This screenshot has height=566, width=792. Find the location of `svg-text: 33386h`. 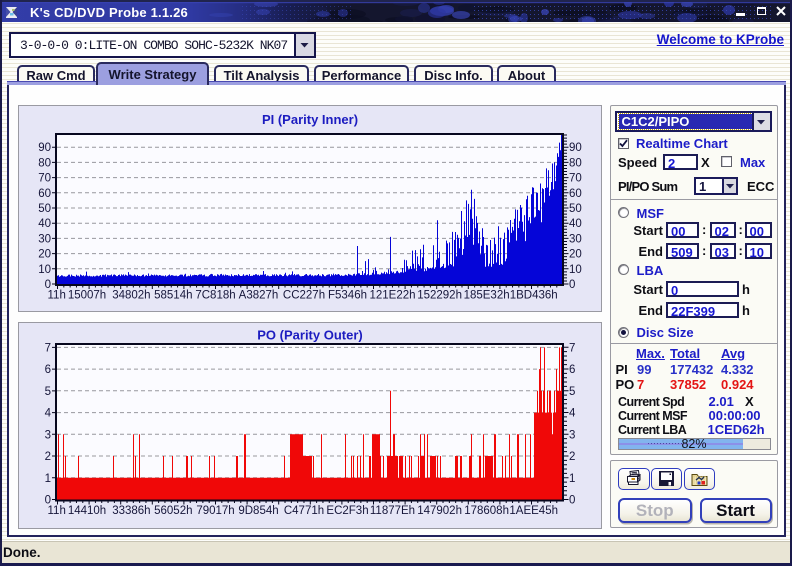

svg-text: 33386h is located at coordinates (131, 511).